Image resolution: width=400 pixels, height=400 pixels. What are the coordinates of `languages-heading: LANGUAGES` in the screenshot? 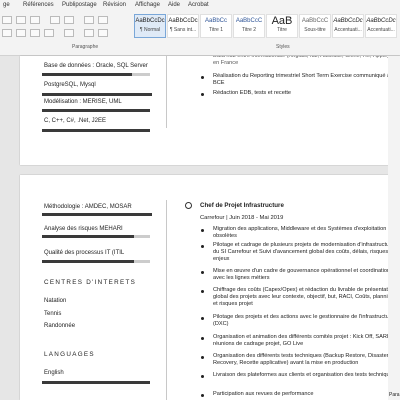 It's located at (69, 354).